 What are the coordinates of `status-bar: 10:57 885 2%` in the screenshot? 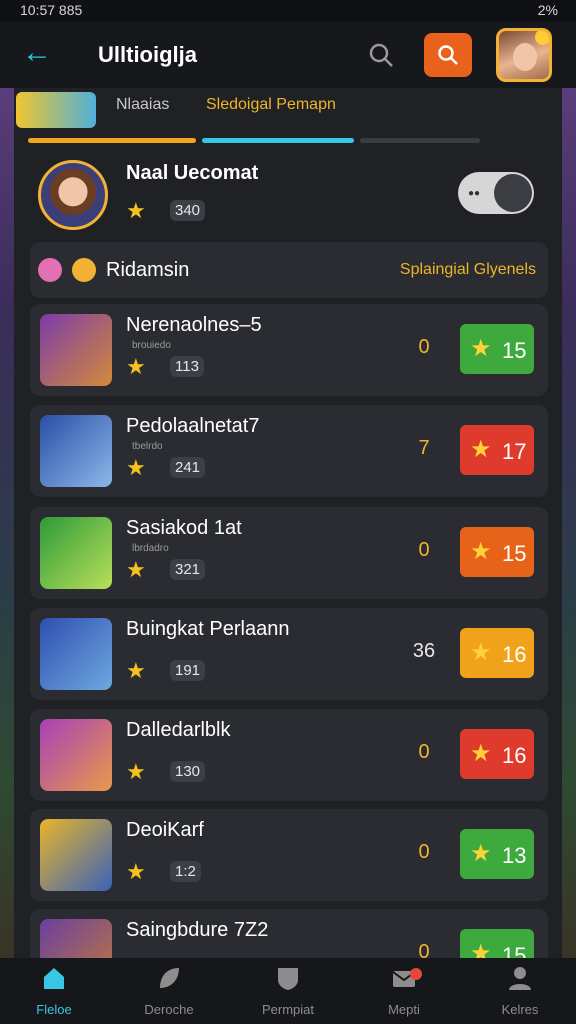 It's located at (288, 11).